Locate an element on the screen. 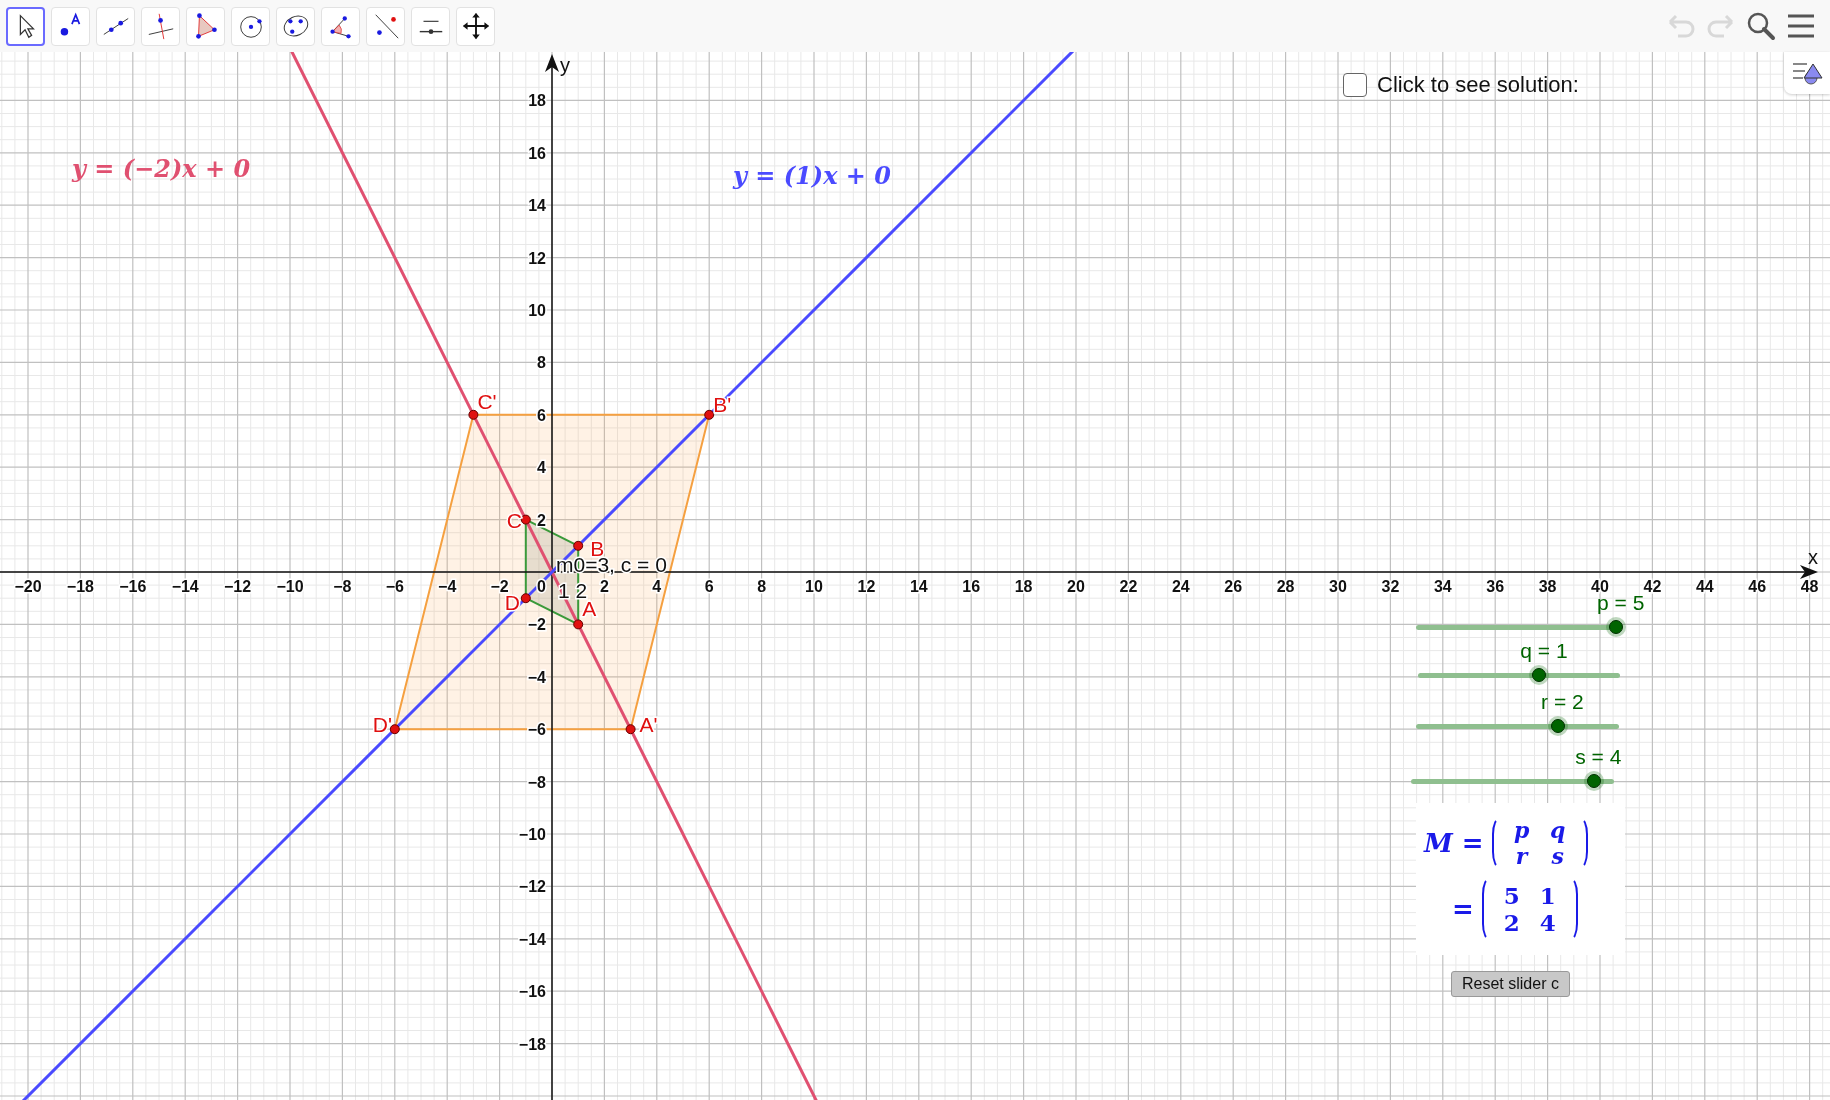 The height and width of the screenshot is (1100, 1830). point-label: A' is located at coordinates (648, 725).